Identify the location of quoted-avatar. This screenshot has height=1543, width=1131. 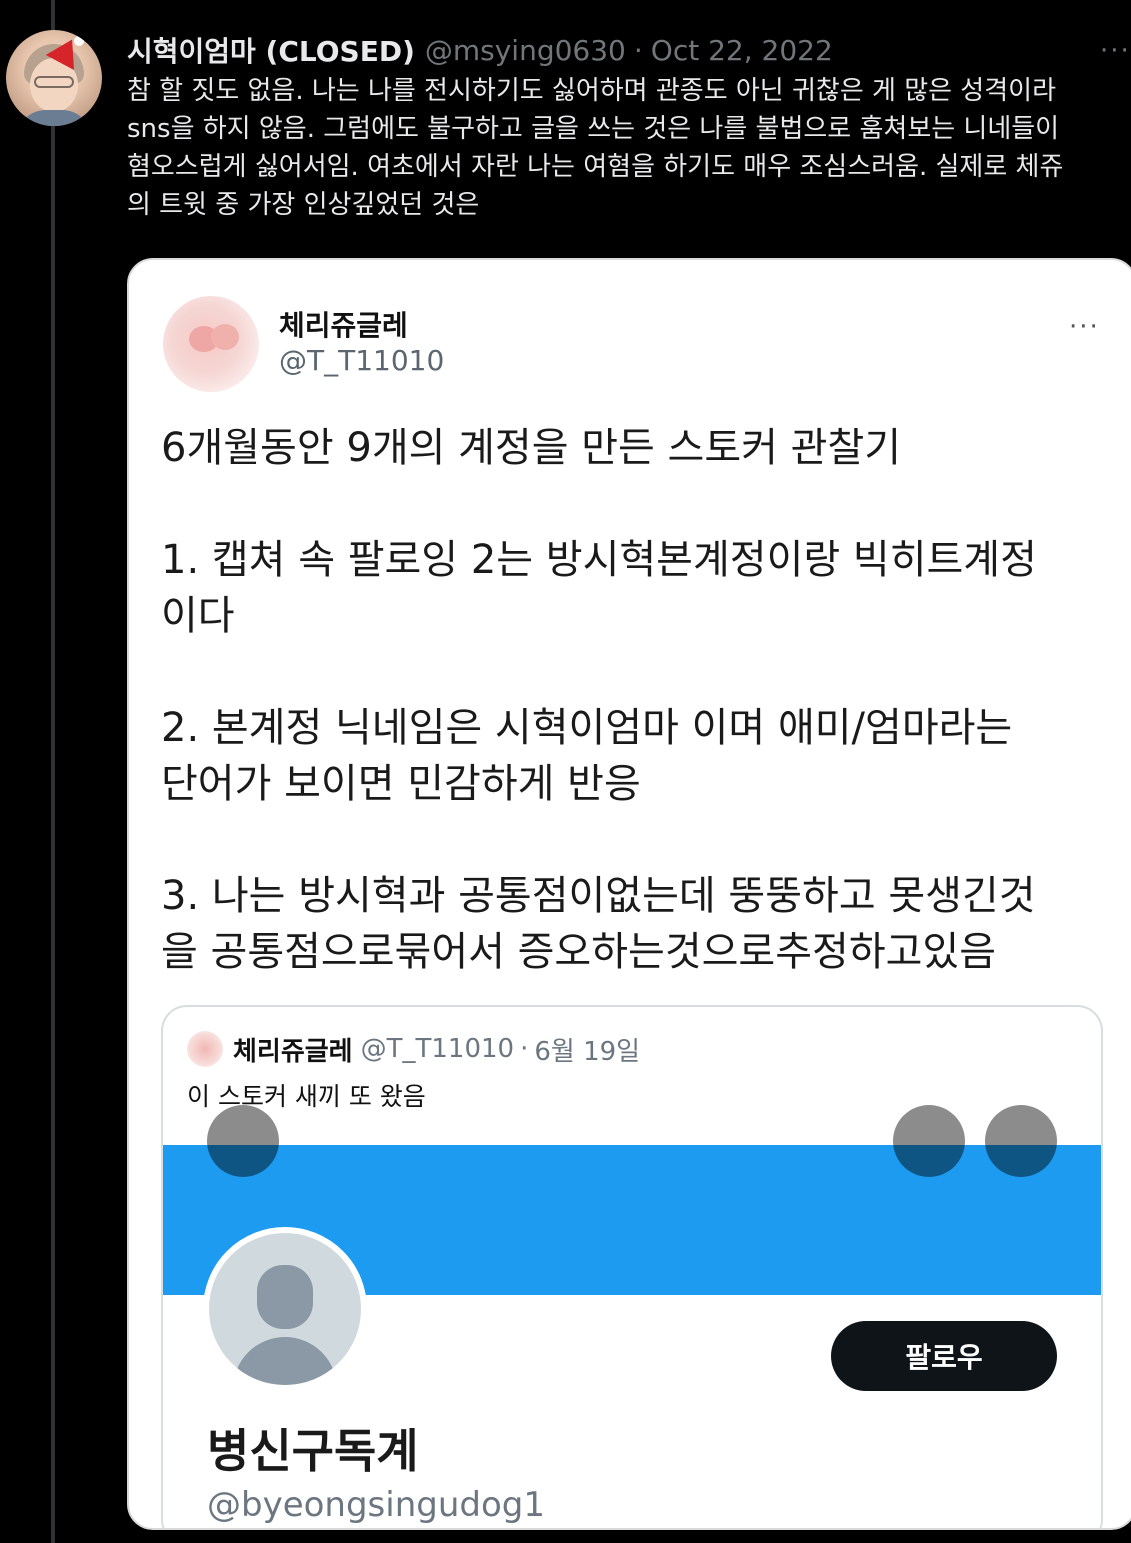
(205, 1049).